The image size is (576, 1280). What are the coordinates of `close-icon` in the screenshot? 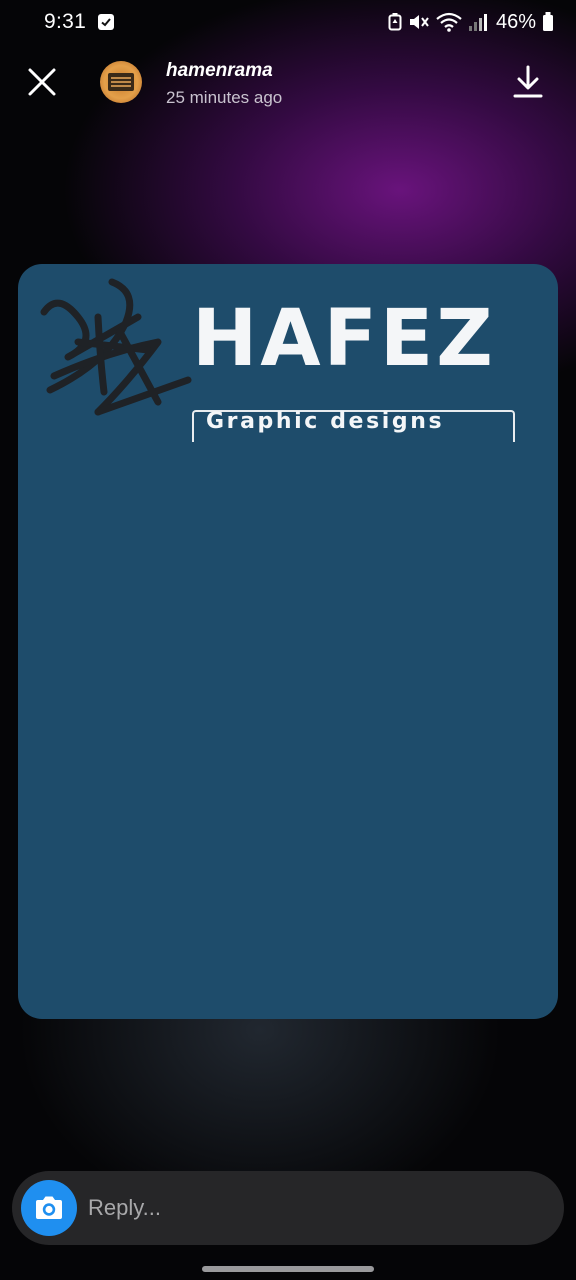 It's located at (42, 82).